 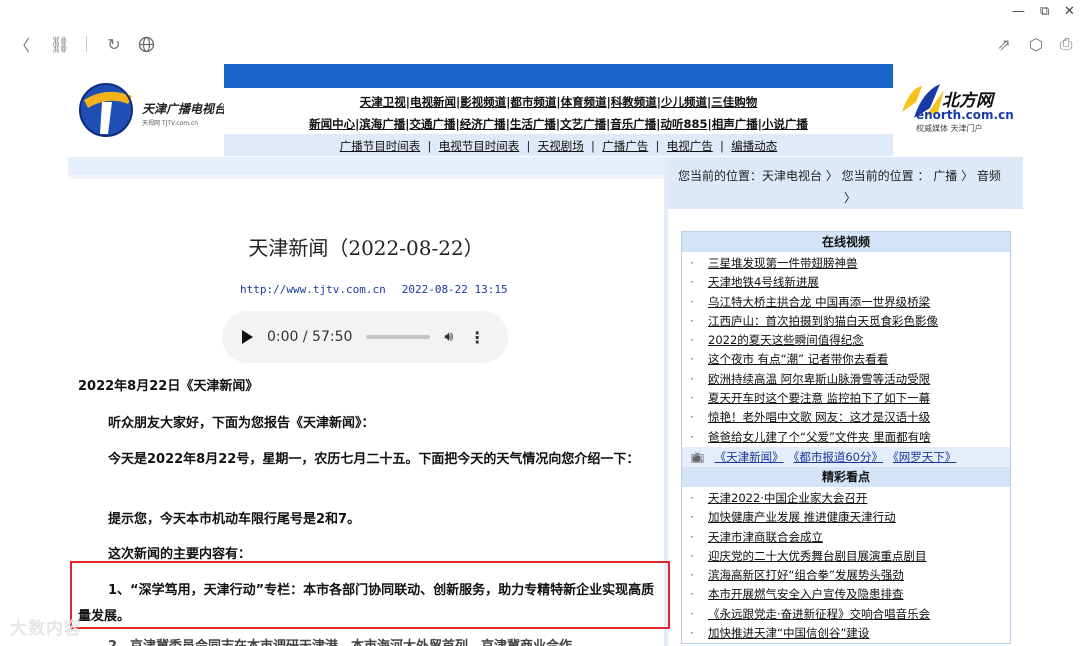 I want to click on list-item: · 加快推进天津“中国信创谷”建设, so click(x=780, y=633).